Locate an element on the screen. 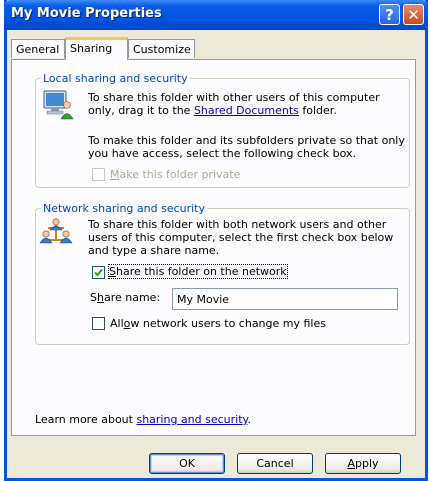  make-private-label: Make this folder private is located at coordinates (175, 174).